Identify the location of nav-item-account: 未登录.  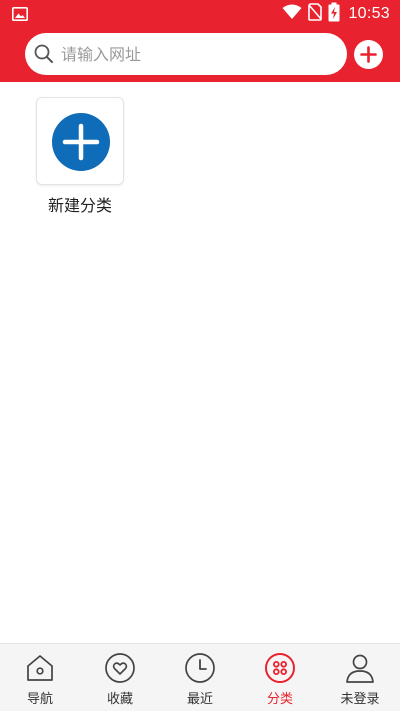
(360, 677).